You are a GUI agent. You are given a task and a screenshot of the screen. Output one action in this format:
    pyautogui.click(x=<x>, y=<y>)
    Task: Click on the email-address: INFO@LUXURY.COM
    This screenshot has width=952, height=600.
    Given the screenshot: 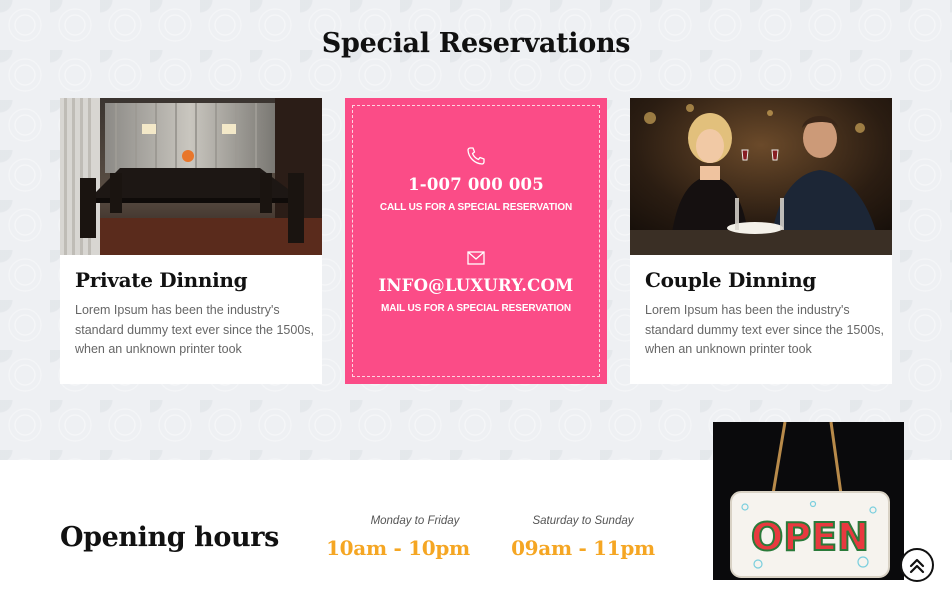 What is the action you would take?
    pyautogui.click(x=476, y=285)
    